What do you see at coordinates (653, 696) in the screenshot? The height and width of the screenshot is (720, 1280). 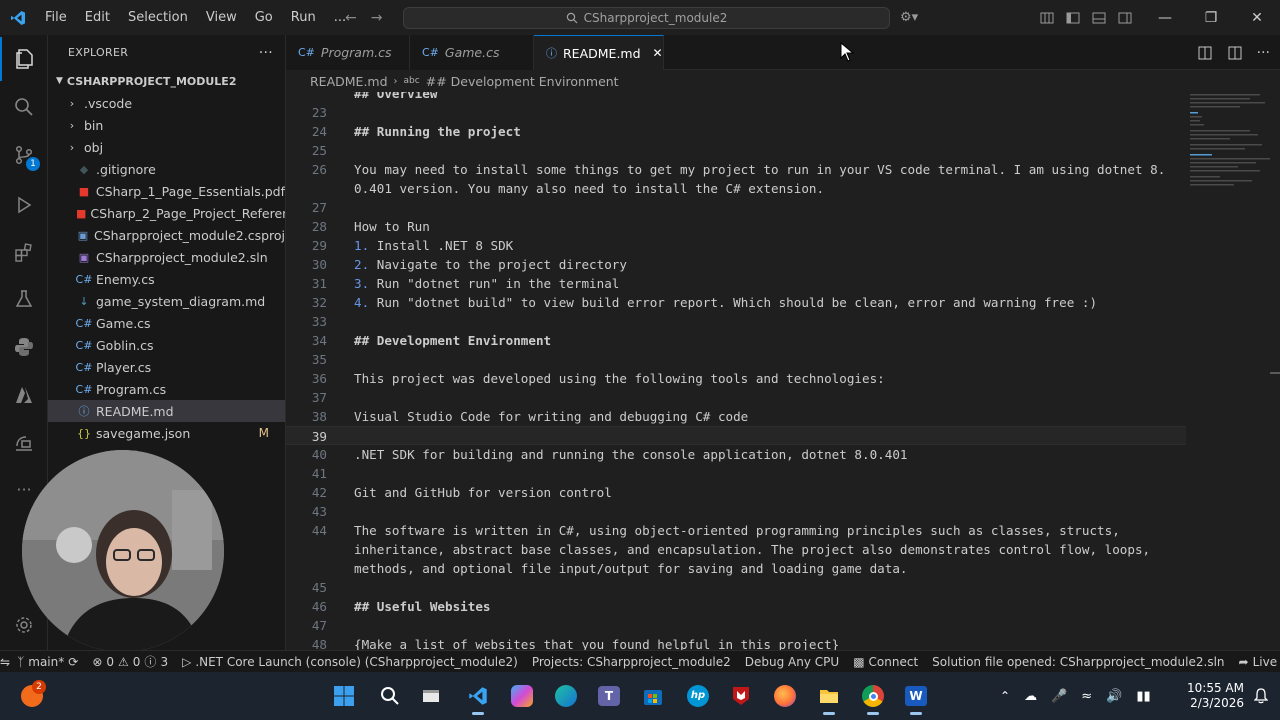 I see `store-icon` at bounding box center [653, 696].